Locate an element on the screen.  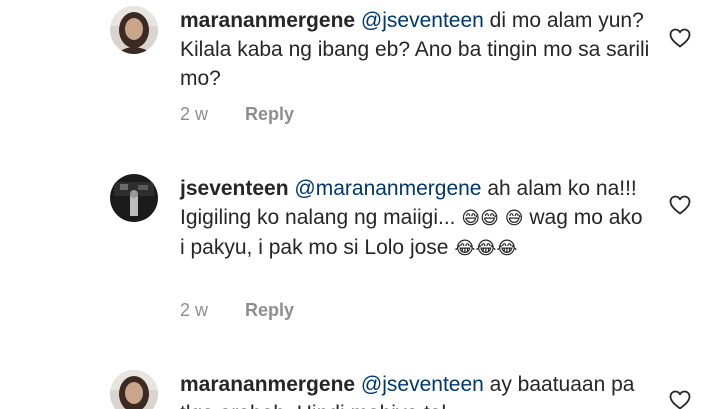
comment-mention: @marananmergene is located at coordinates (387, 188).